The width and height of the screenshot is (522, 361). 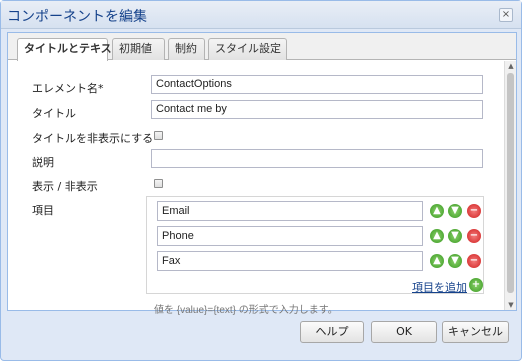 I want to click on close-icon: ×, so click(x=506, y=15).